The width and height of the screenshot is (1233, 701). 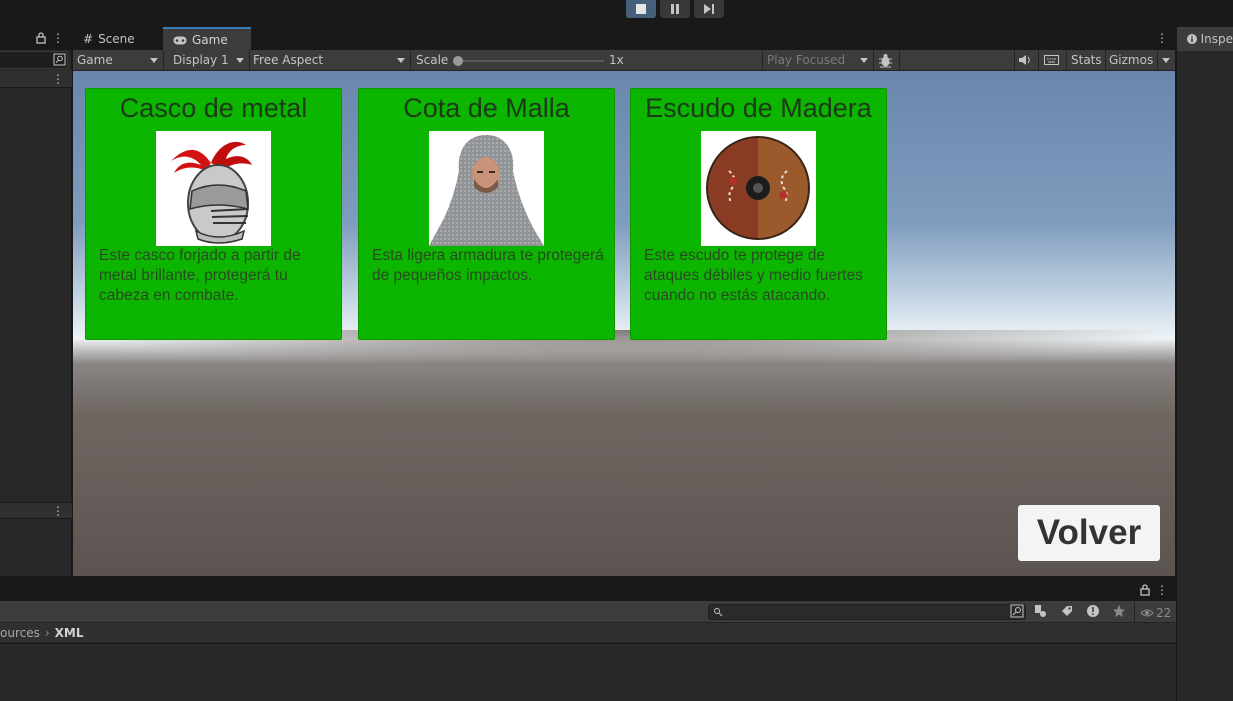 I want to click on inspector-panel, so click(x=1204, y=364).